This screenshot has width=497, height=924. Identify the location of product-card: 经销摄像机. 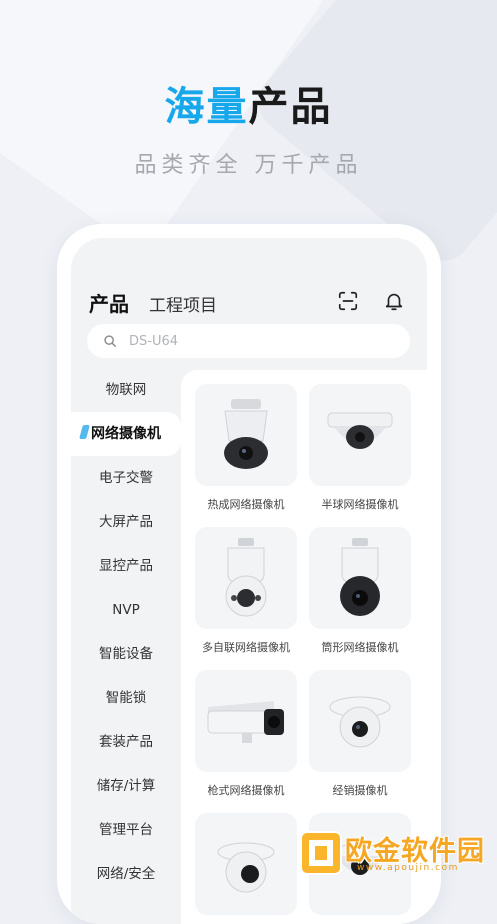
(360, 734).